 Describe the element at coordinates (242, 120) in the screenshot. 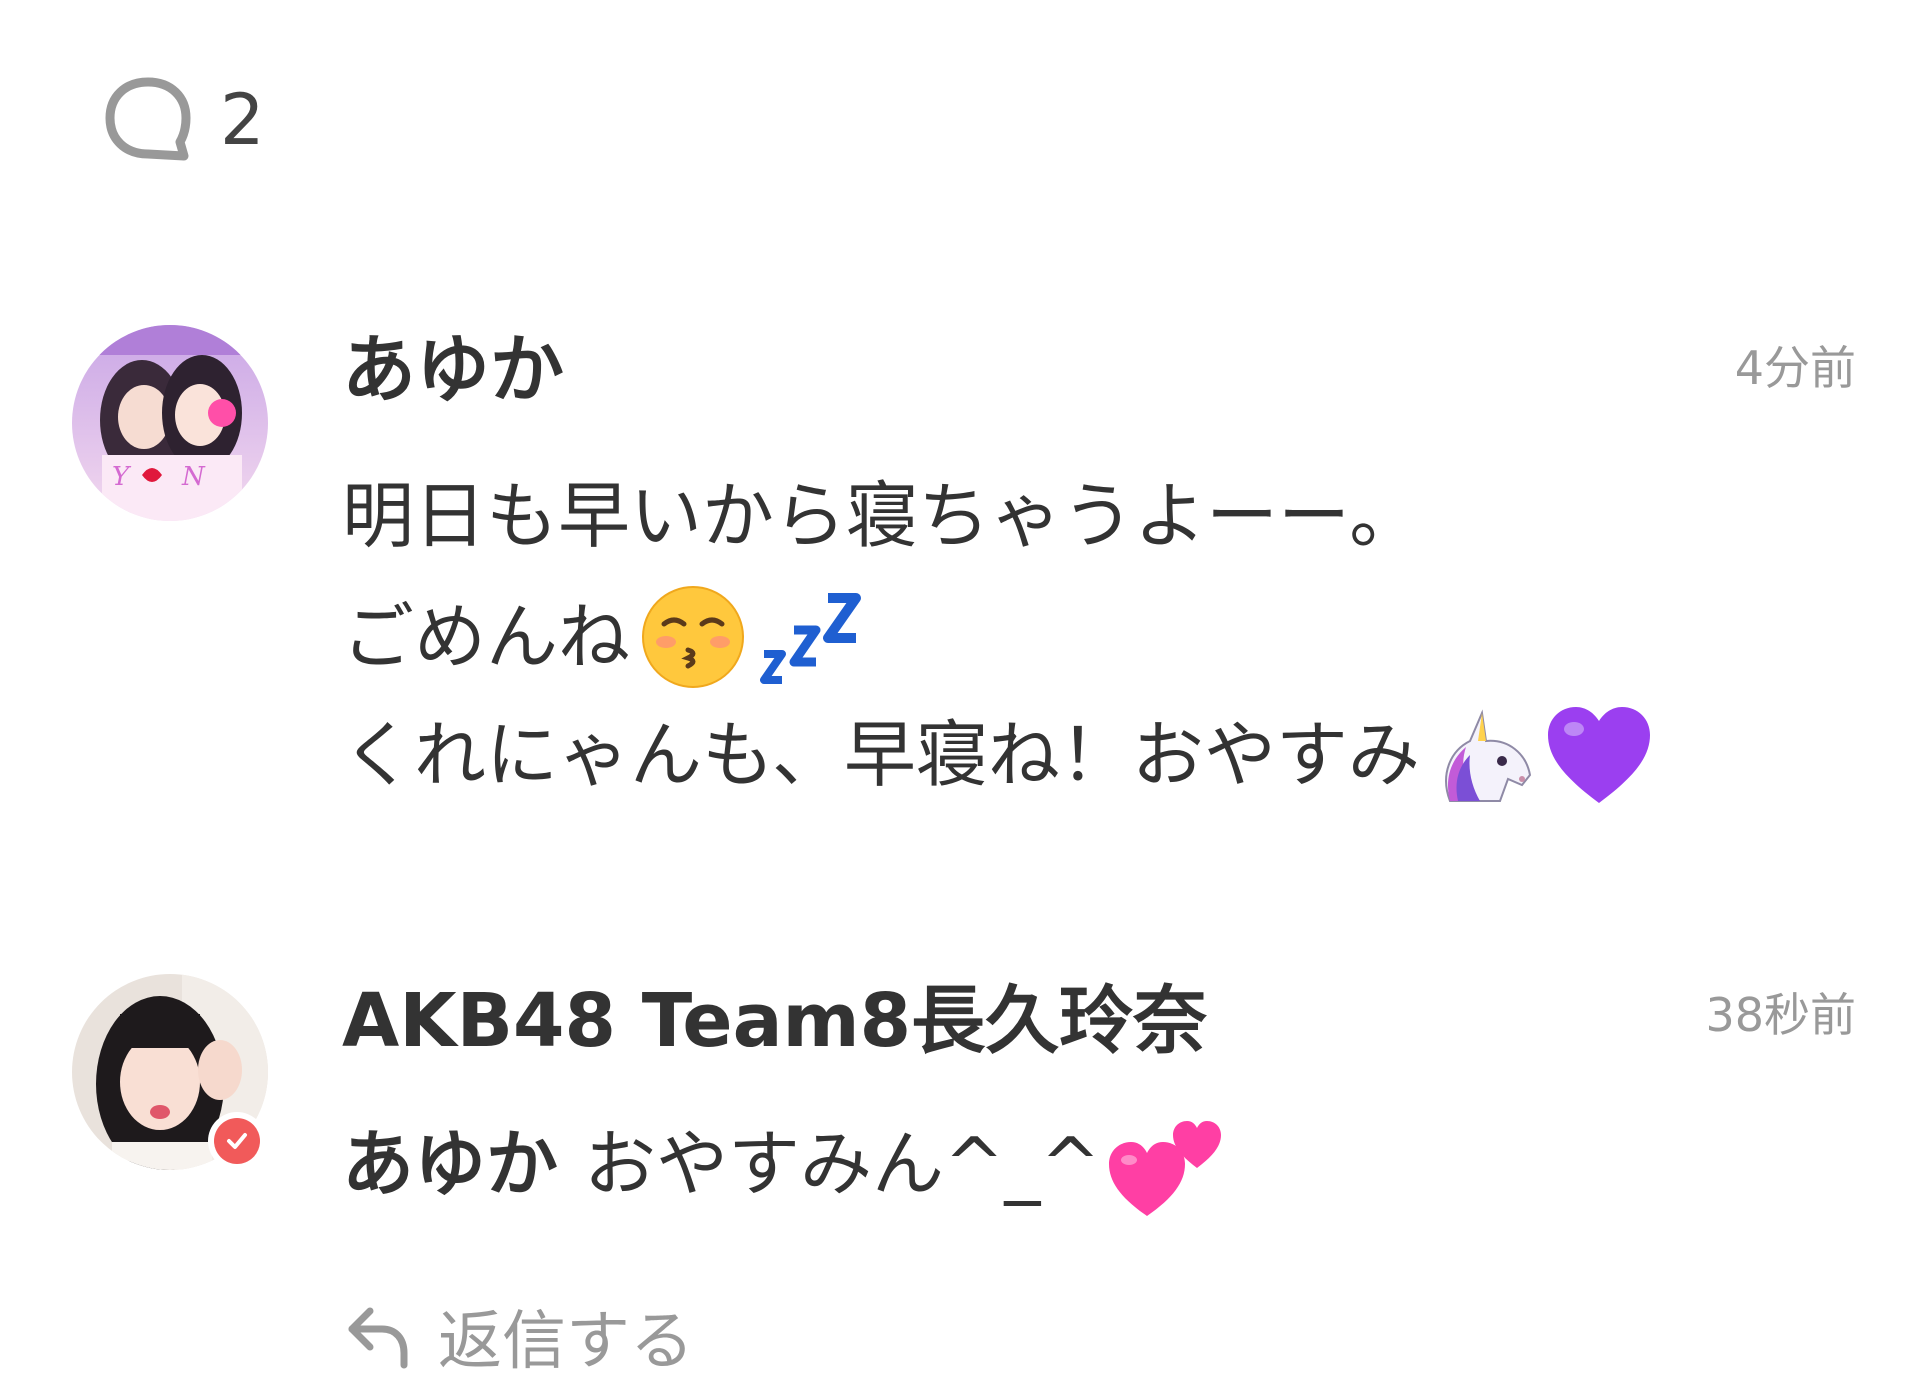

I see `comment-count-number: 2` at that location.